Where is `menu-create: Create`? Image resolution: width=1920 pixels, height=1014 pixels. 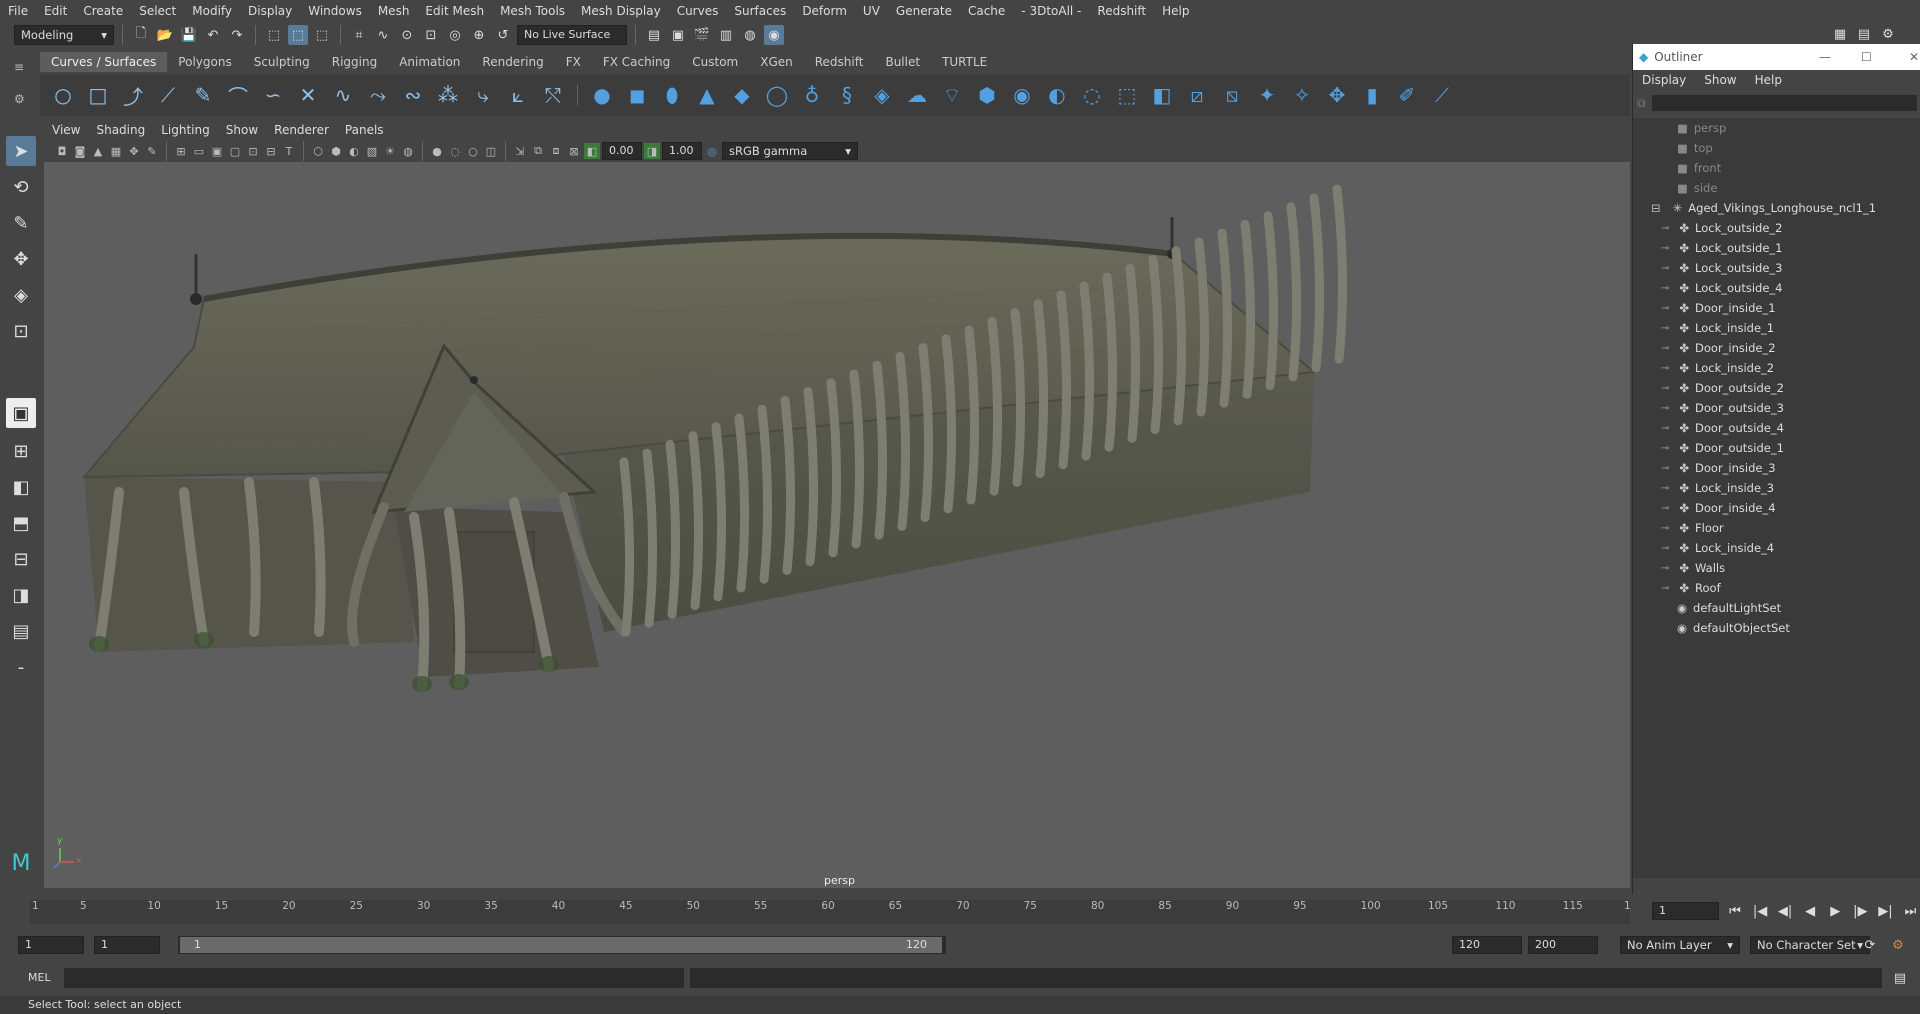
menu-create: Create is located at coordinates (103, 11).